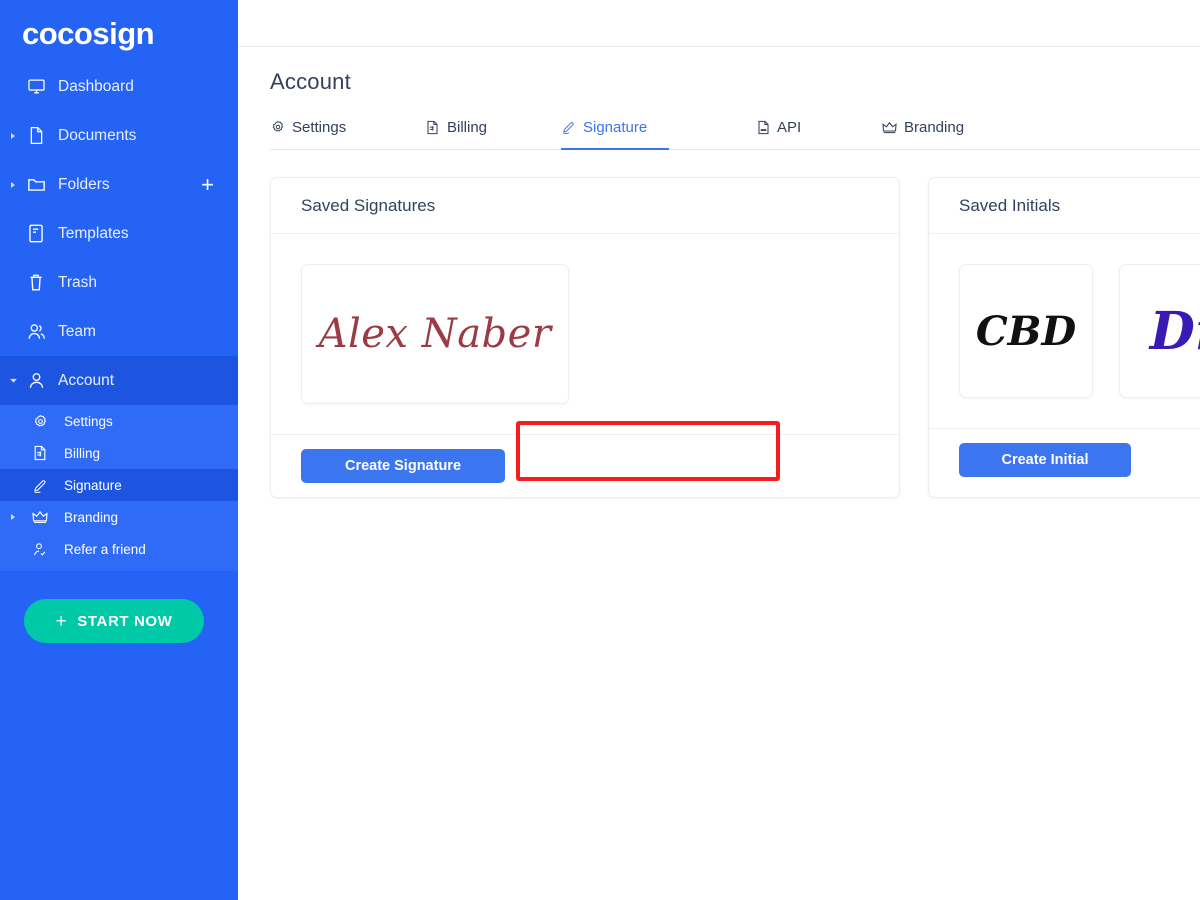 The image size is (1200, 900). Describe the element at coordinates (93, 485) in the screenshot. I see `sidebar-subitem-label: Signature` at that location.